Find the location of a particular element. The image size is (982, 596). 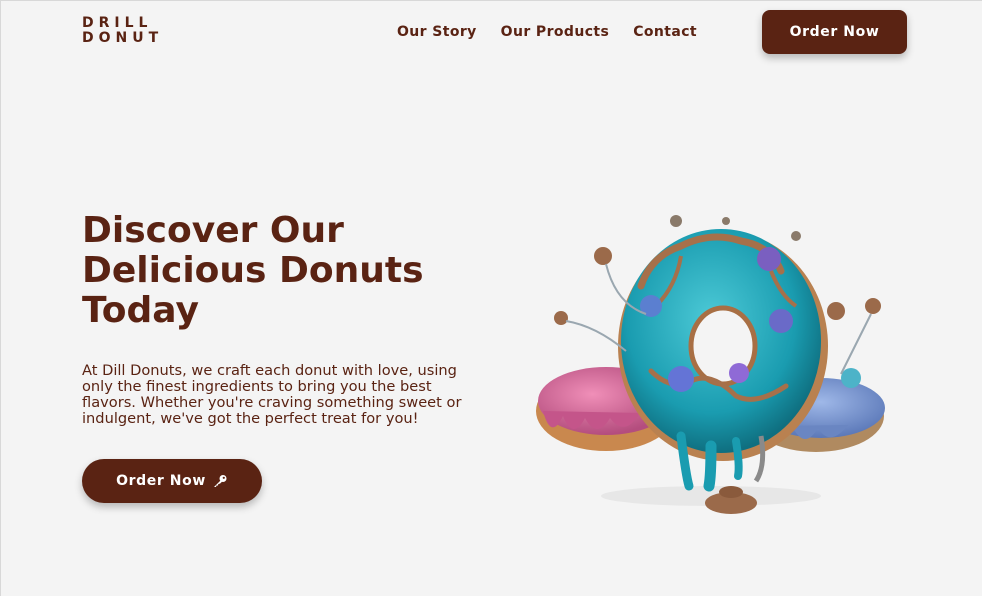

nav-link-our-products: Our Products is located at coordinates (555, 32).